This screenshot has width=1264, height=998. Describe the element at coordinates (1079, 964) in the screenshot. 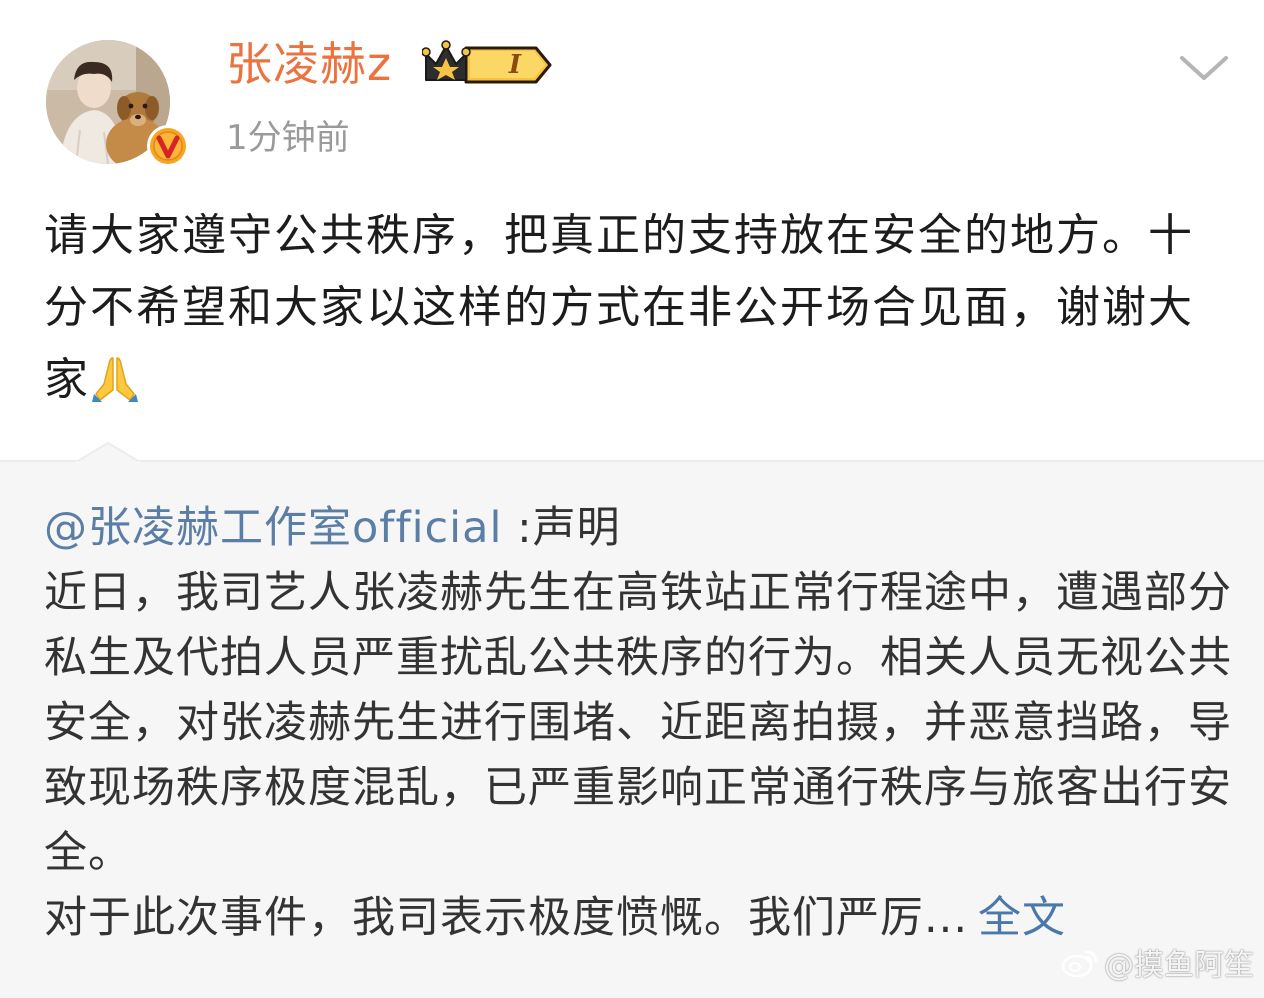

I see `weibo-logo-icon` at that location.